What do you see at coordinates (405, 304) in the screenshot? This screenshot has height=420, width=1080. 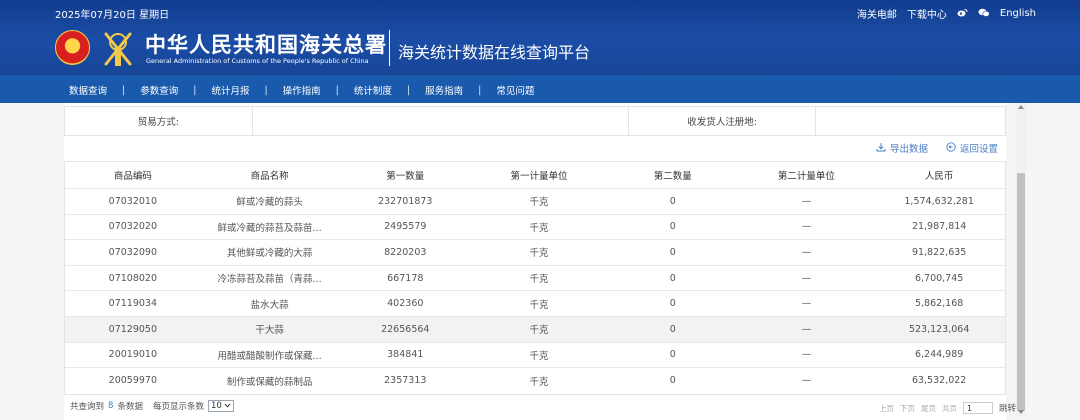 I see `cell-first-quantity: 402360` at bounding box center [405, 304].